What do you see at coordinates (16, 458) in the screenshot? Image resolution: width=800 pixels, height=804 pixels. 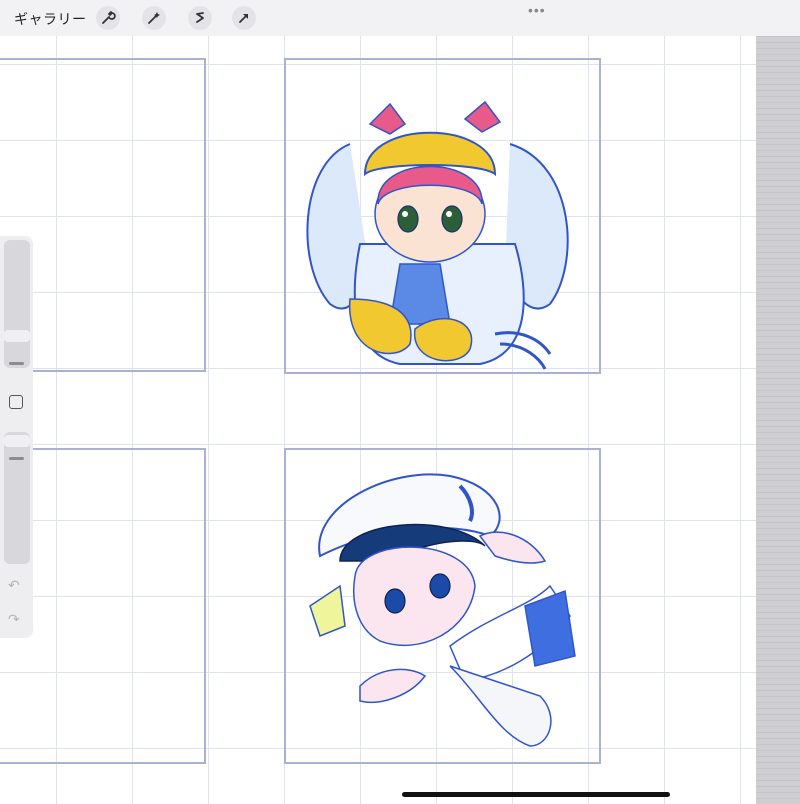 I see `opacity-indicator` at bounding box center [16, 458].